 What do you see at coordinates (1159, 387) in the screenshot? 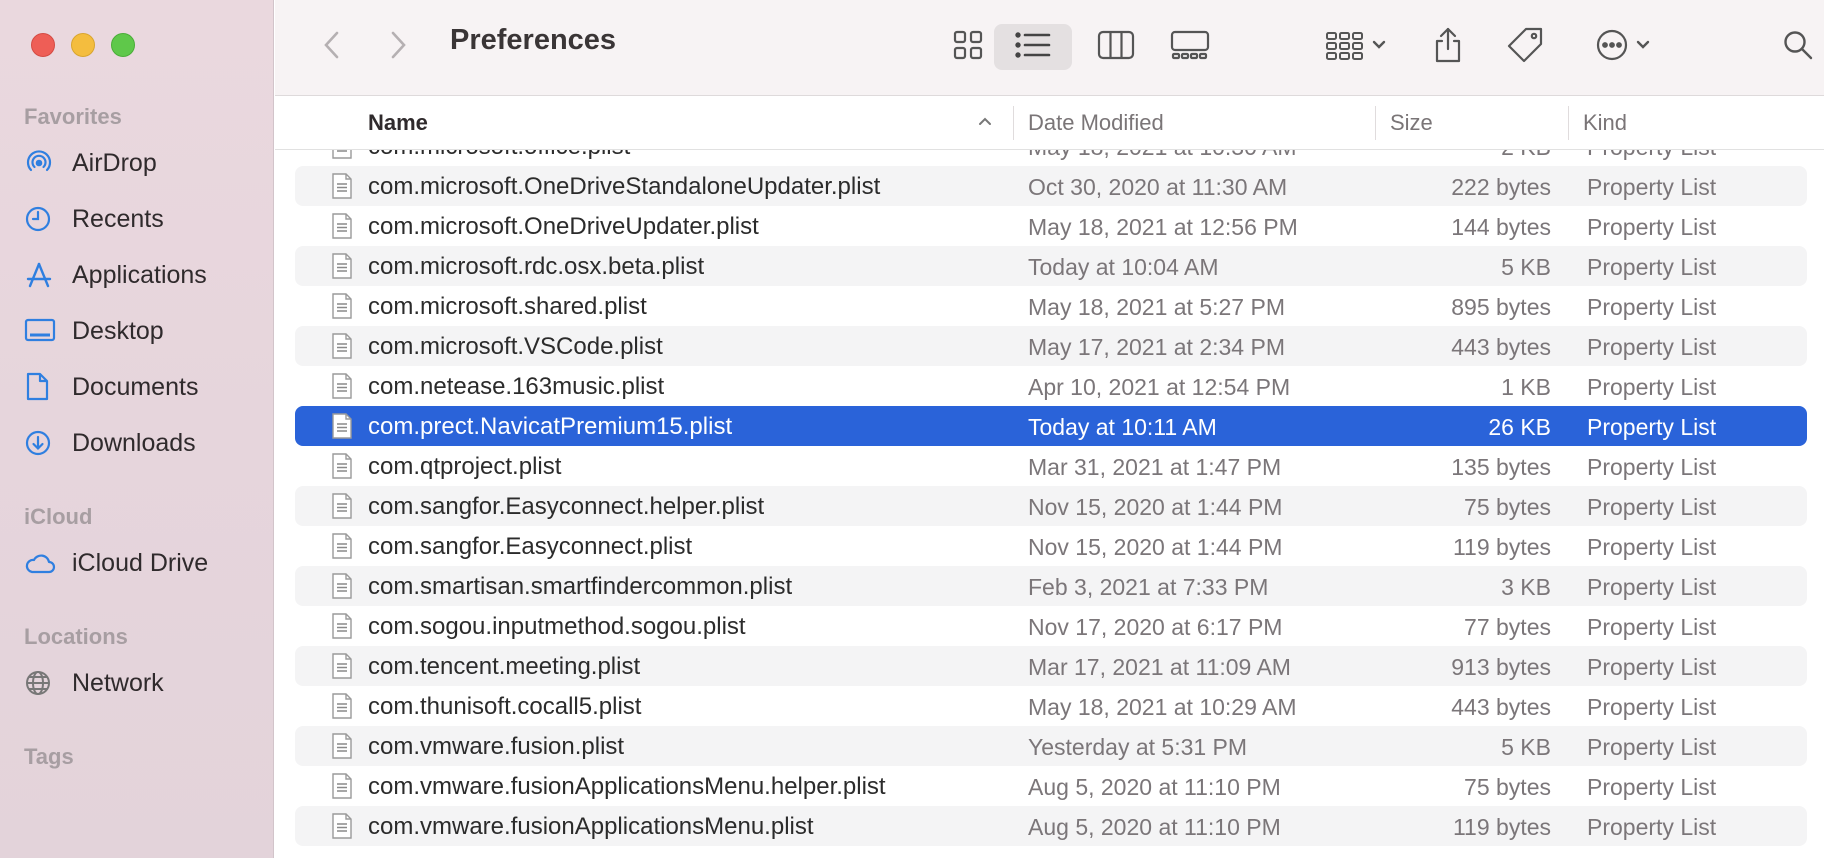
I see `file-date-modified: Apr 10, 2021 at 12:54 PM` at bounding box center [1159, 387].